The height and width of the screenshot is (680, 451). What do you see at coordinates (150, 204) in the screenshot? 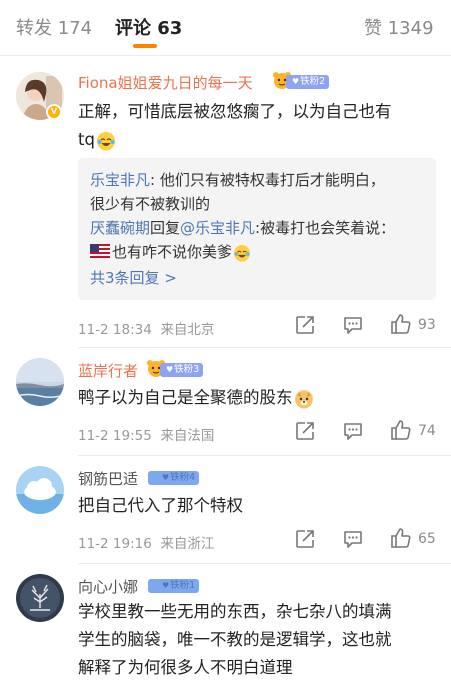
I see `reply-text: 很少有不被教训的` at bounding box center [150, 204].